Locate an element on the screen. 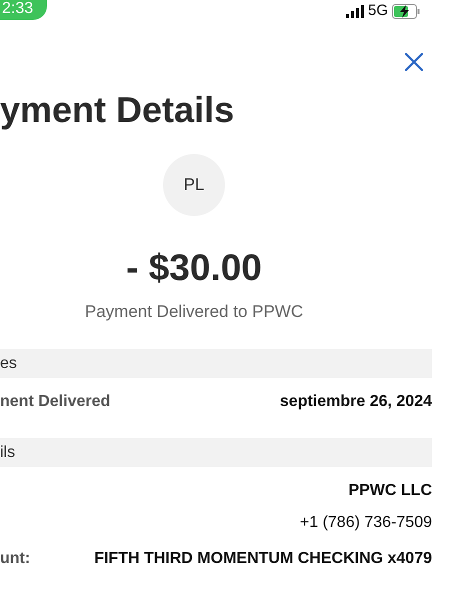 This screenshot has width=450, height=591. detail-label: unt: is located at coordinates (15, 558).